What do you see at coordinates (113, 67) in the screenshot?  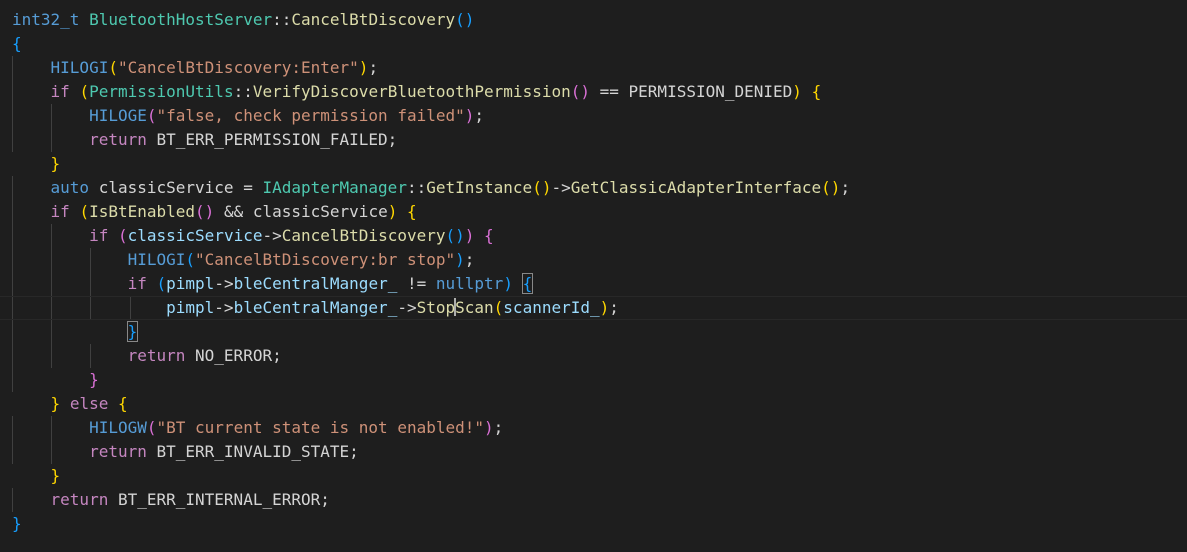 I see `code-token: (` at bounding box center [113, 67].